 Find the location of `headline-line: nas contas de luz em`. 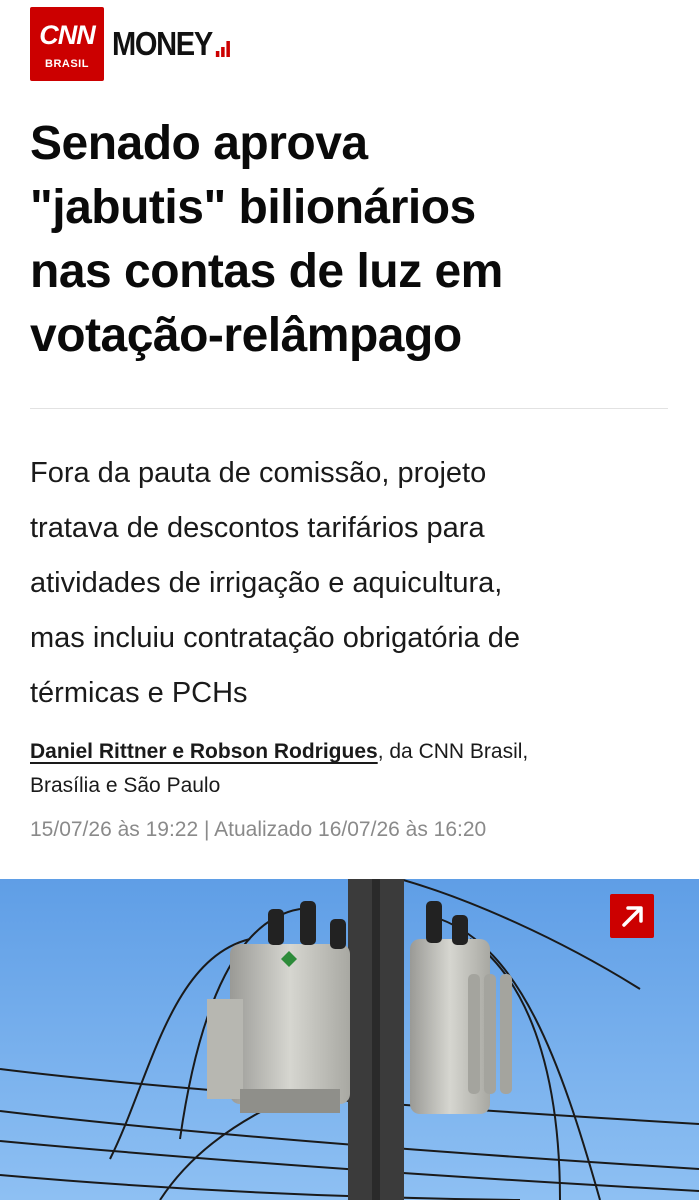

headline-line: nas contas de luz em is located at coordinates (266, 271).